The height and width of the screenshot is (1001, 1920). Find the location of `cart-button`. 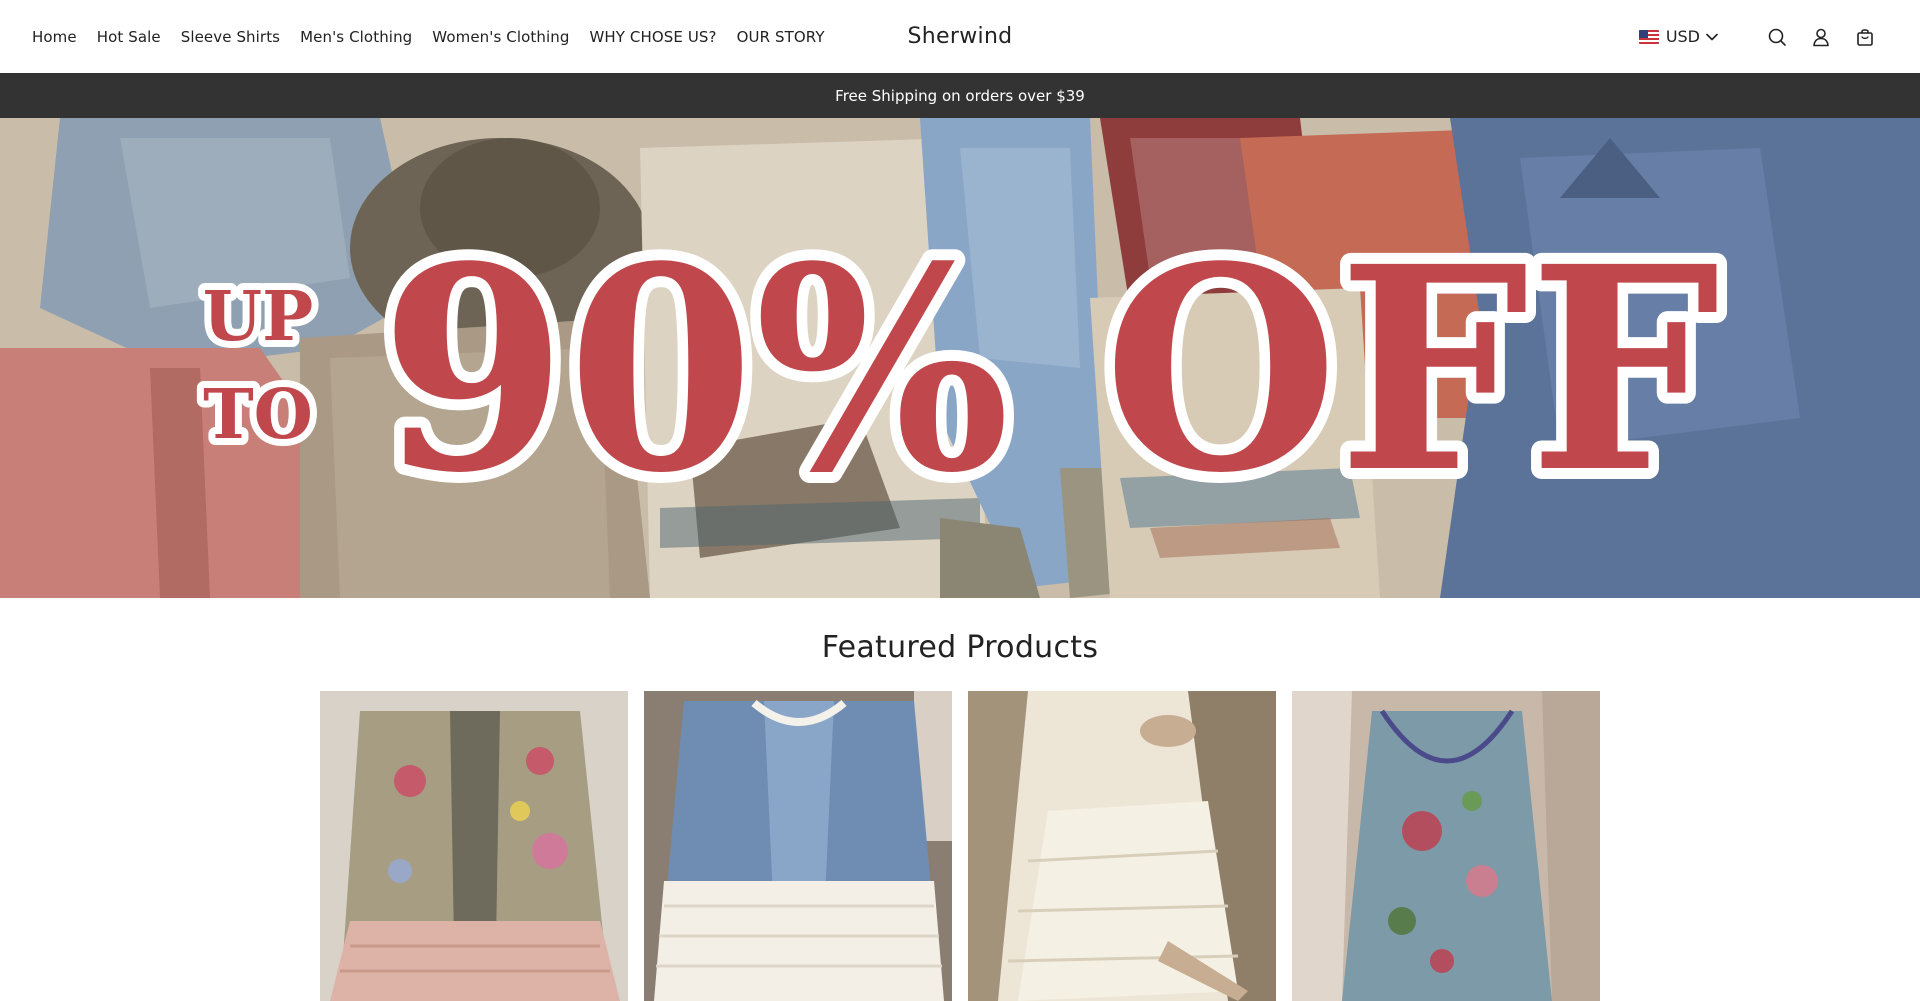

cart-button is located at coordinates (1865, 37).